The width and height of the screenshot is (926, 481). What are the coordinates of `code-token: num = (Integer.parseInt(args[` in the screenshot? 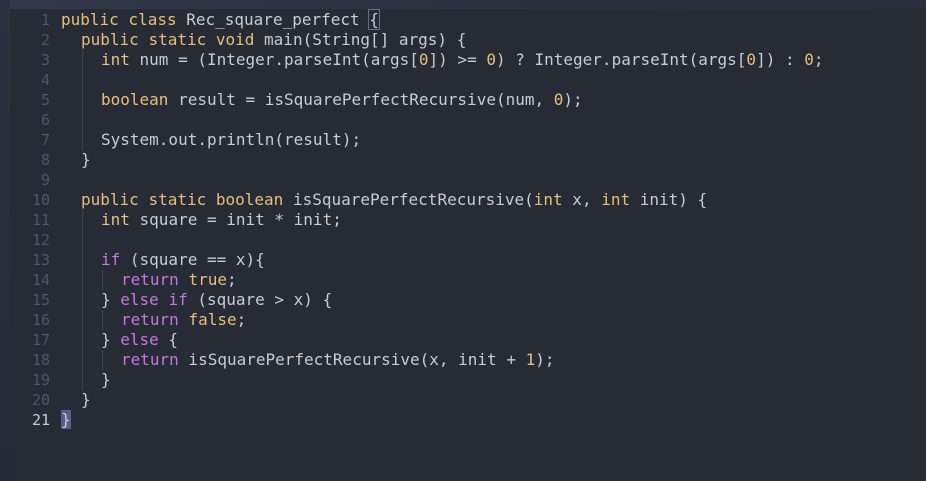 It's located at (274, 59).